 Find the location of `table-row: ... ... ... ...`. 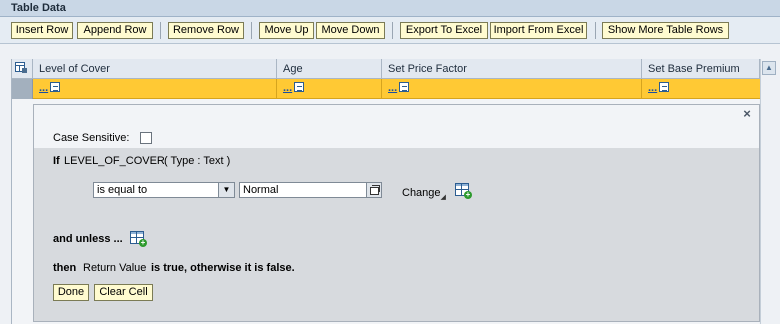

table-row: ... ... ... ... is located at coordinates (396, 89).